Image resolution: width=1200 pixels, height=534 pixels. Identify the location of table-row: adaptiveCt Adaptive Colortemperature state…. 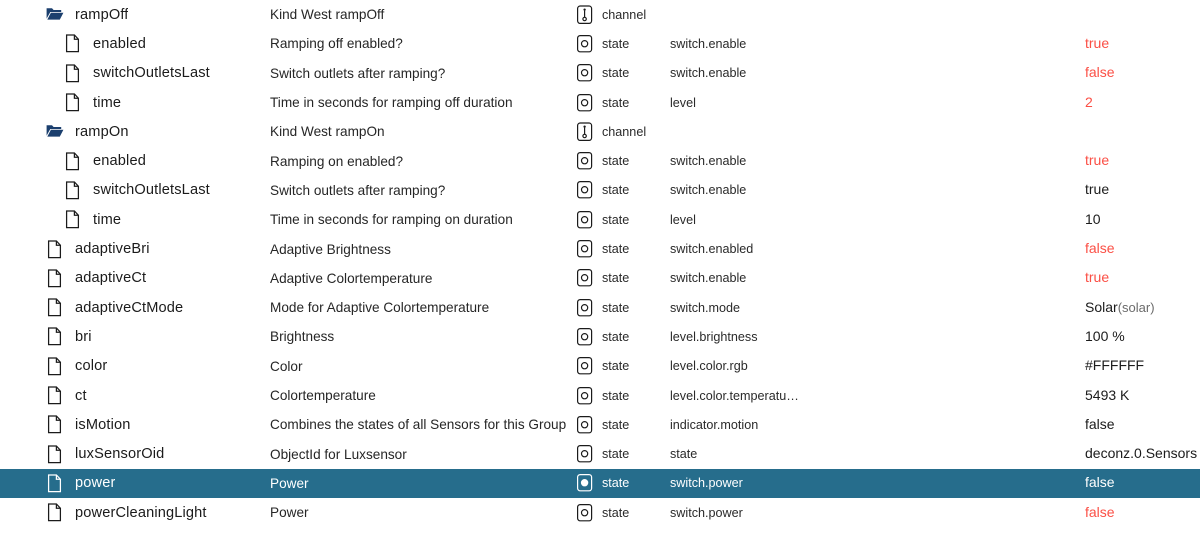
(600, 278).